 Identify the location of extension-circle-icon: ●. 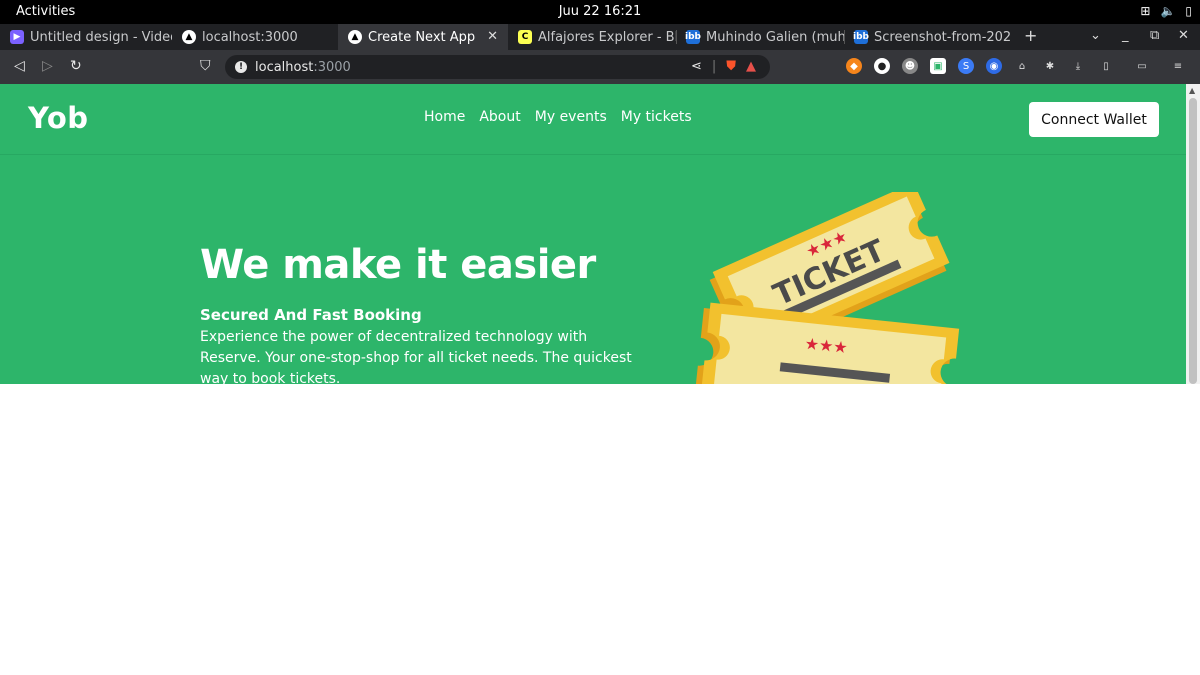
(882, 66).